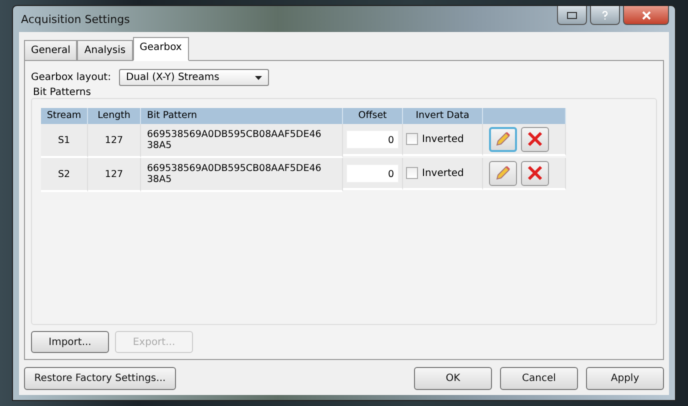  What do you see at coordinates (193, 77) in the screenshot?
I see `layout-dropdown: Dual (X-Y) Streams` at bounding box center [193, 77].